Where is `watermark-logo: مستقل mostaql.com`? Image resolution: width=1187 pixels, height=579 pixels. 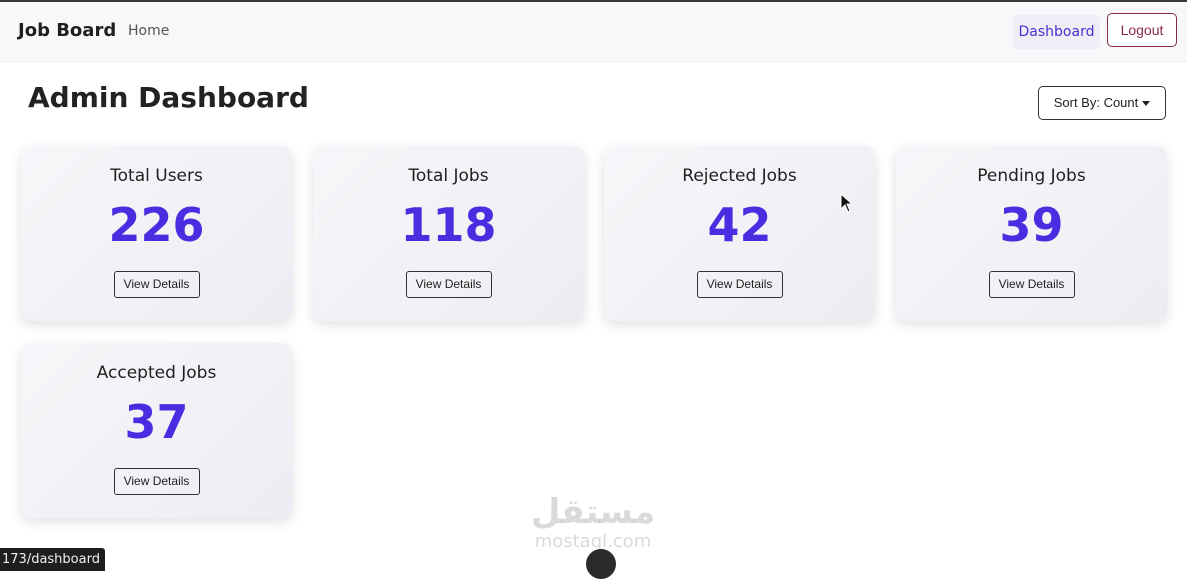 watermark-logo: مستقل mostaql.com is located at coordinates (593, 524).